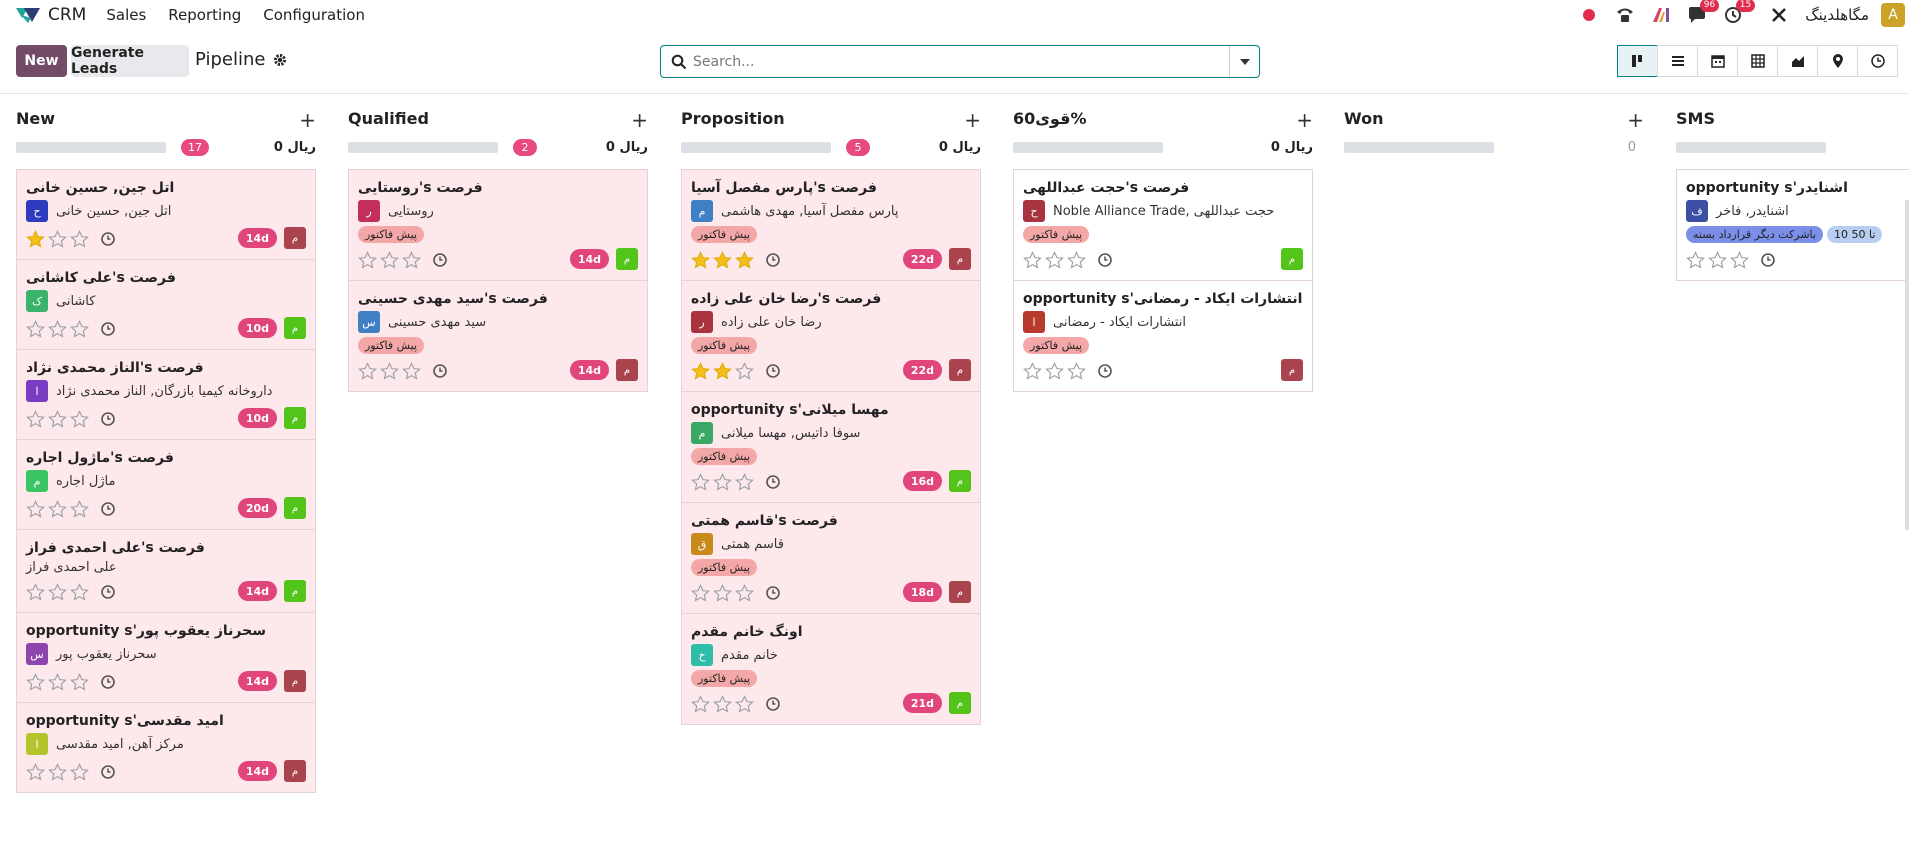 The height and width of the screenshot is (866, 1909). I want to click on column-title: SMS, so click(1695, 118).